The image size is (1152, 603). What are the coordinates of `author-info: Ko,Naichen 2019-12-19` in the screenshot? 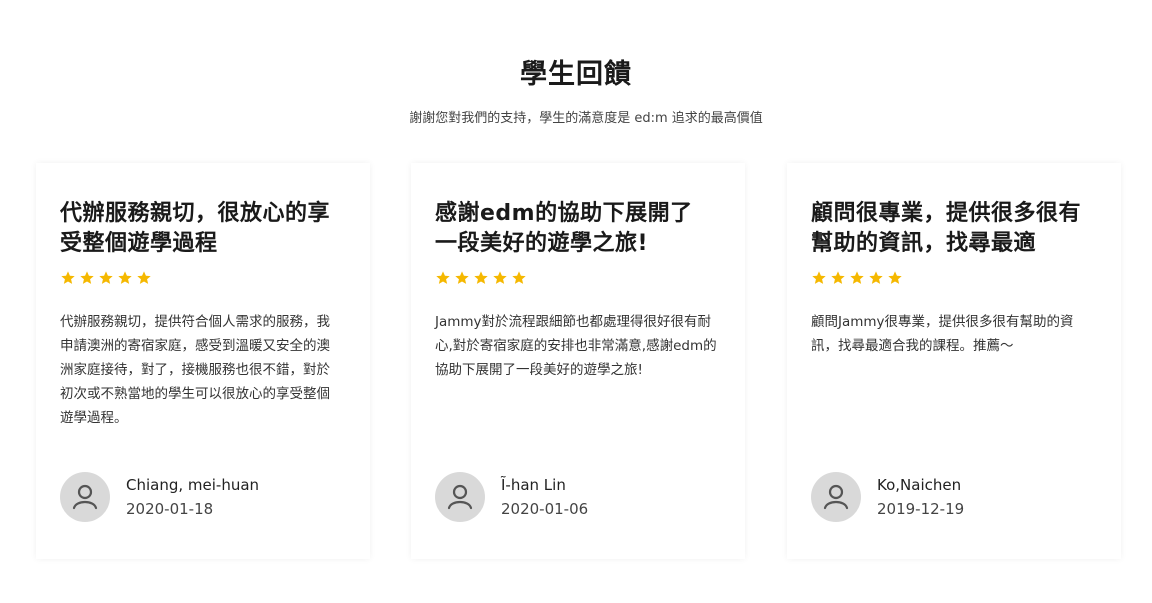 It's located at (920, 497).